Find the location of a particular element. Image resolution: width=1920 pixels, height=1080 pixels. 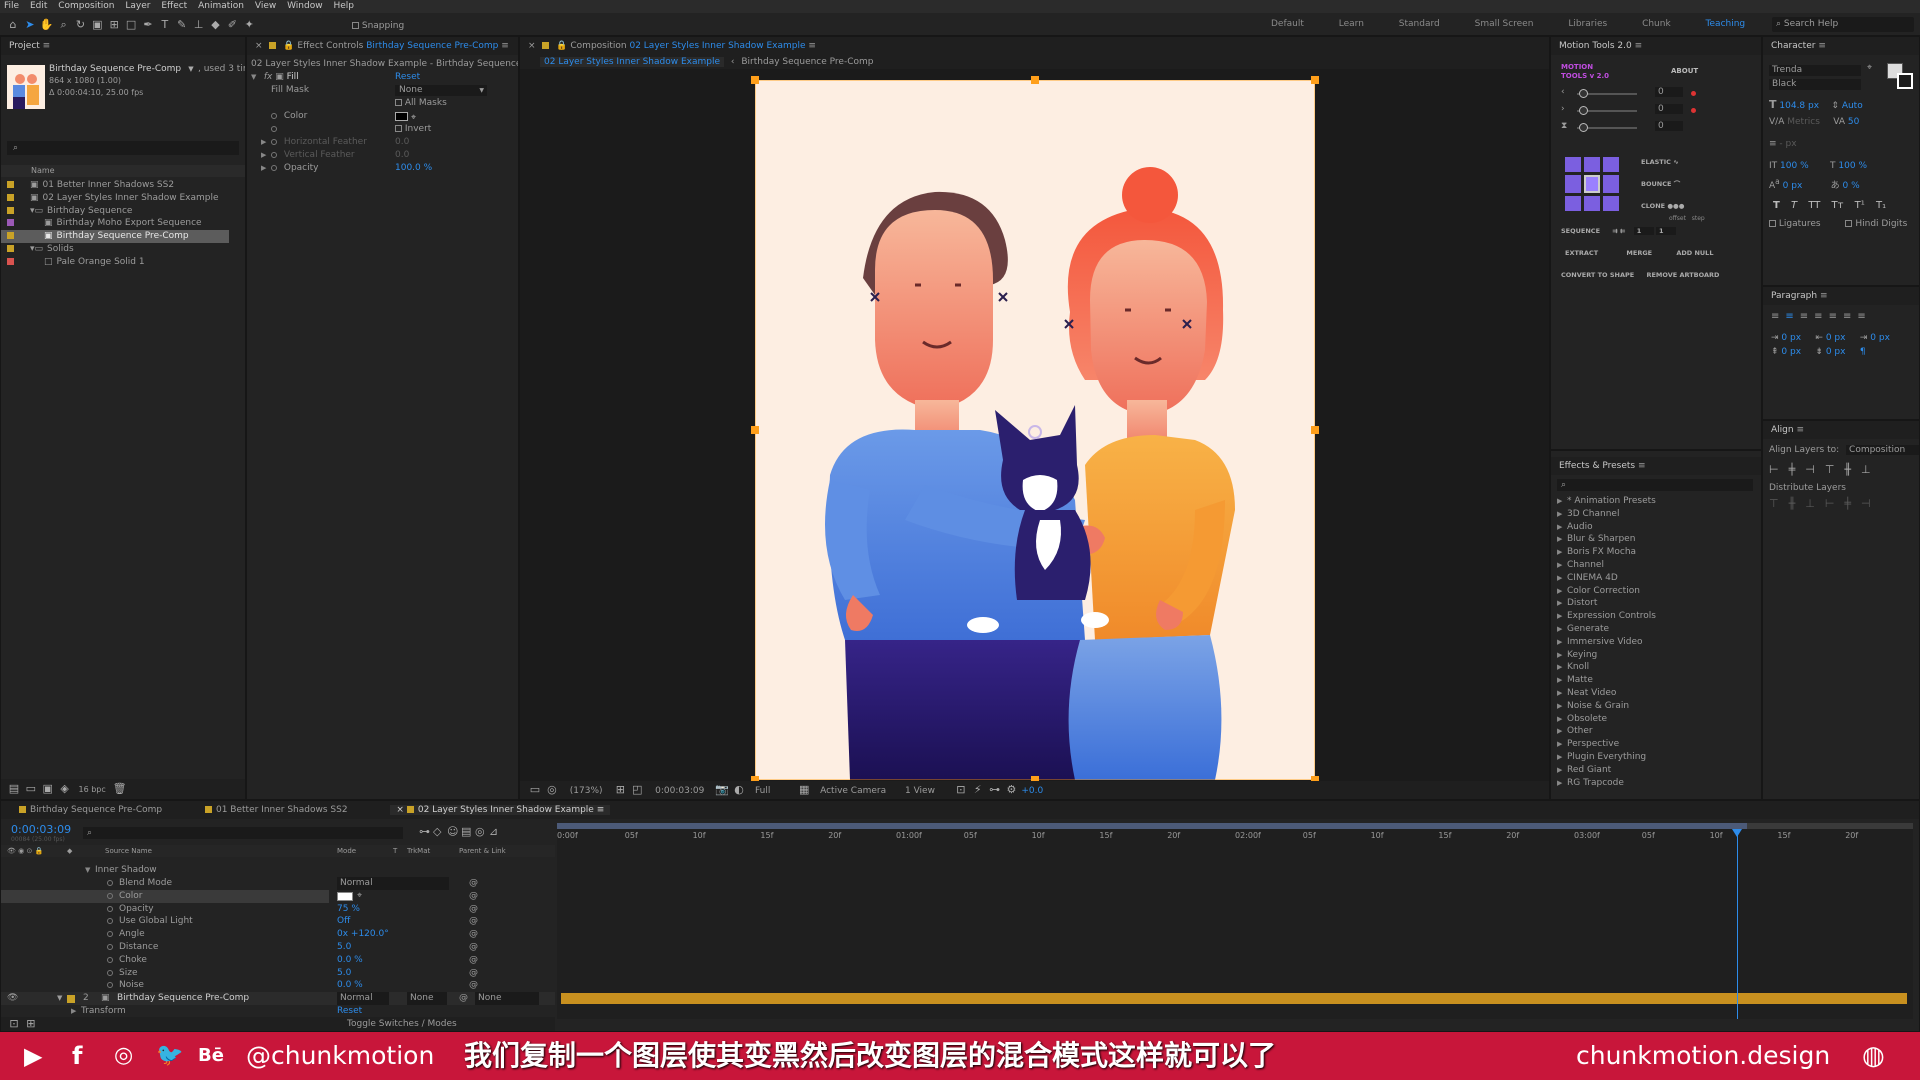

fx-toggle-icon: ▣ is located at coordinates (279, 77).